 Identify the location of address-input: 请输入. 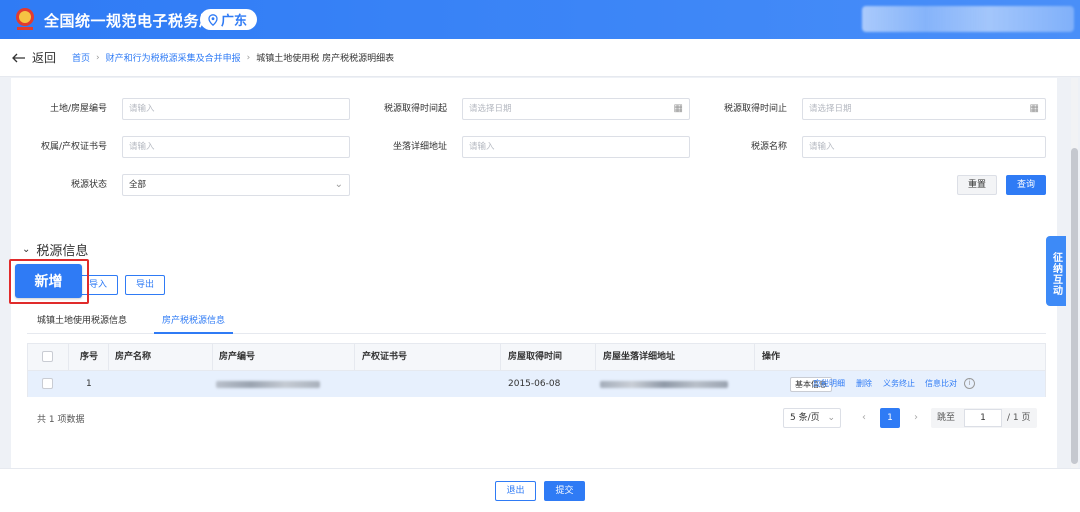
(576, 147).